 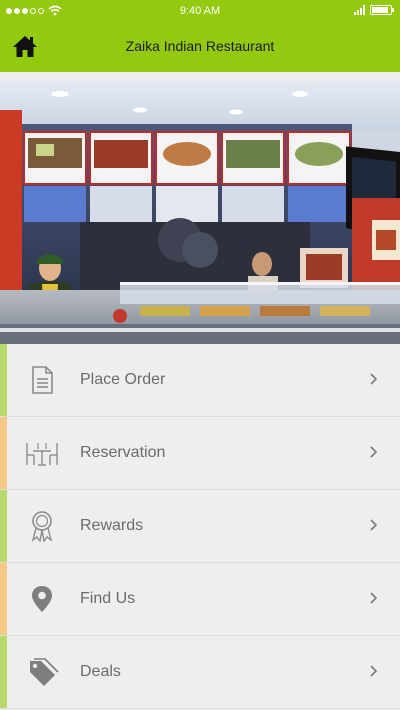 What do you see at coordinates (359, 10) in the screenshot?
I see `cellular-bars-icon` at bounding box center [359, 10].